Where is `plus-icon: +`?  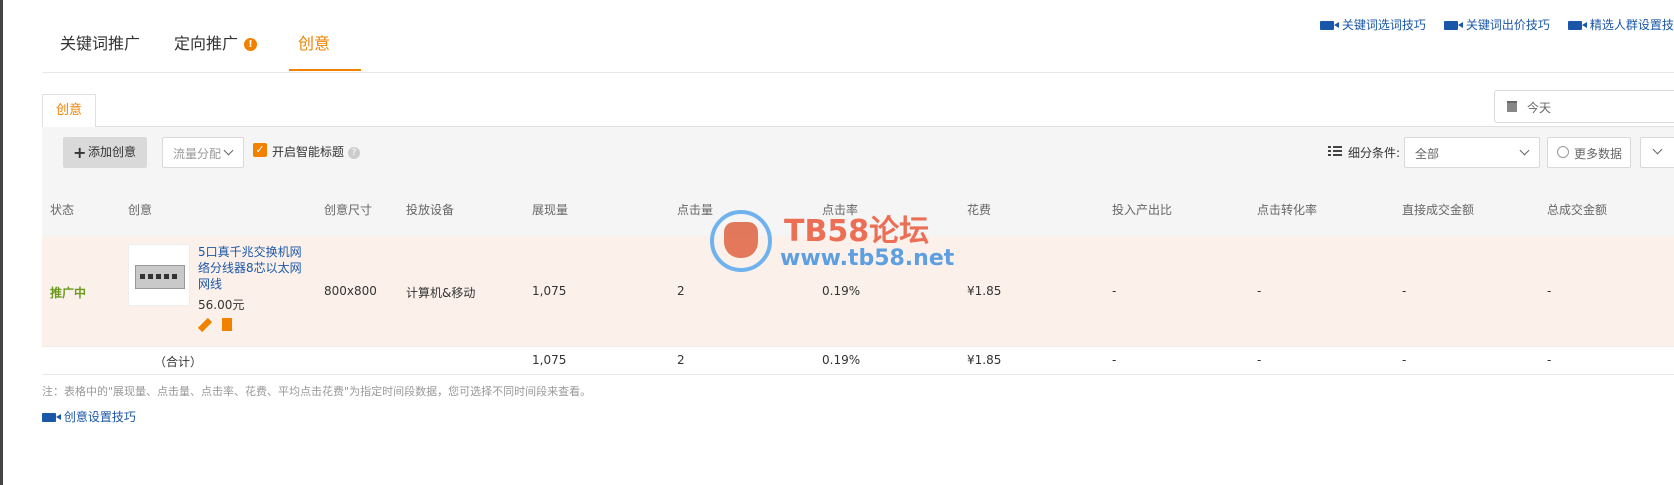 plus-icon: + is located at coordinates (80, 152).